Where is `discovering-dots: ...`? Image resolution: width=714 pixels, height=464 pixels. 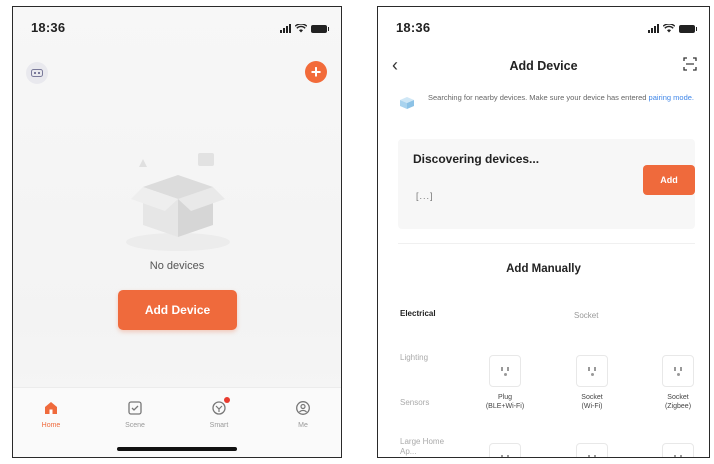 discovering-dots: ... is located at coordinates (425, 196).